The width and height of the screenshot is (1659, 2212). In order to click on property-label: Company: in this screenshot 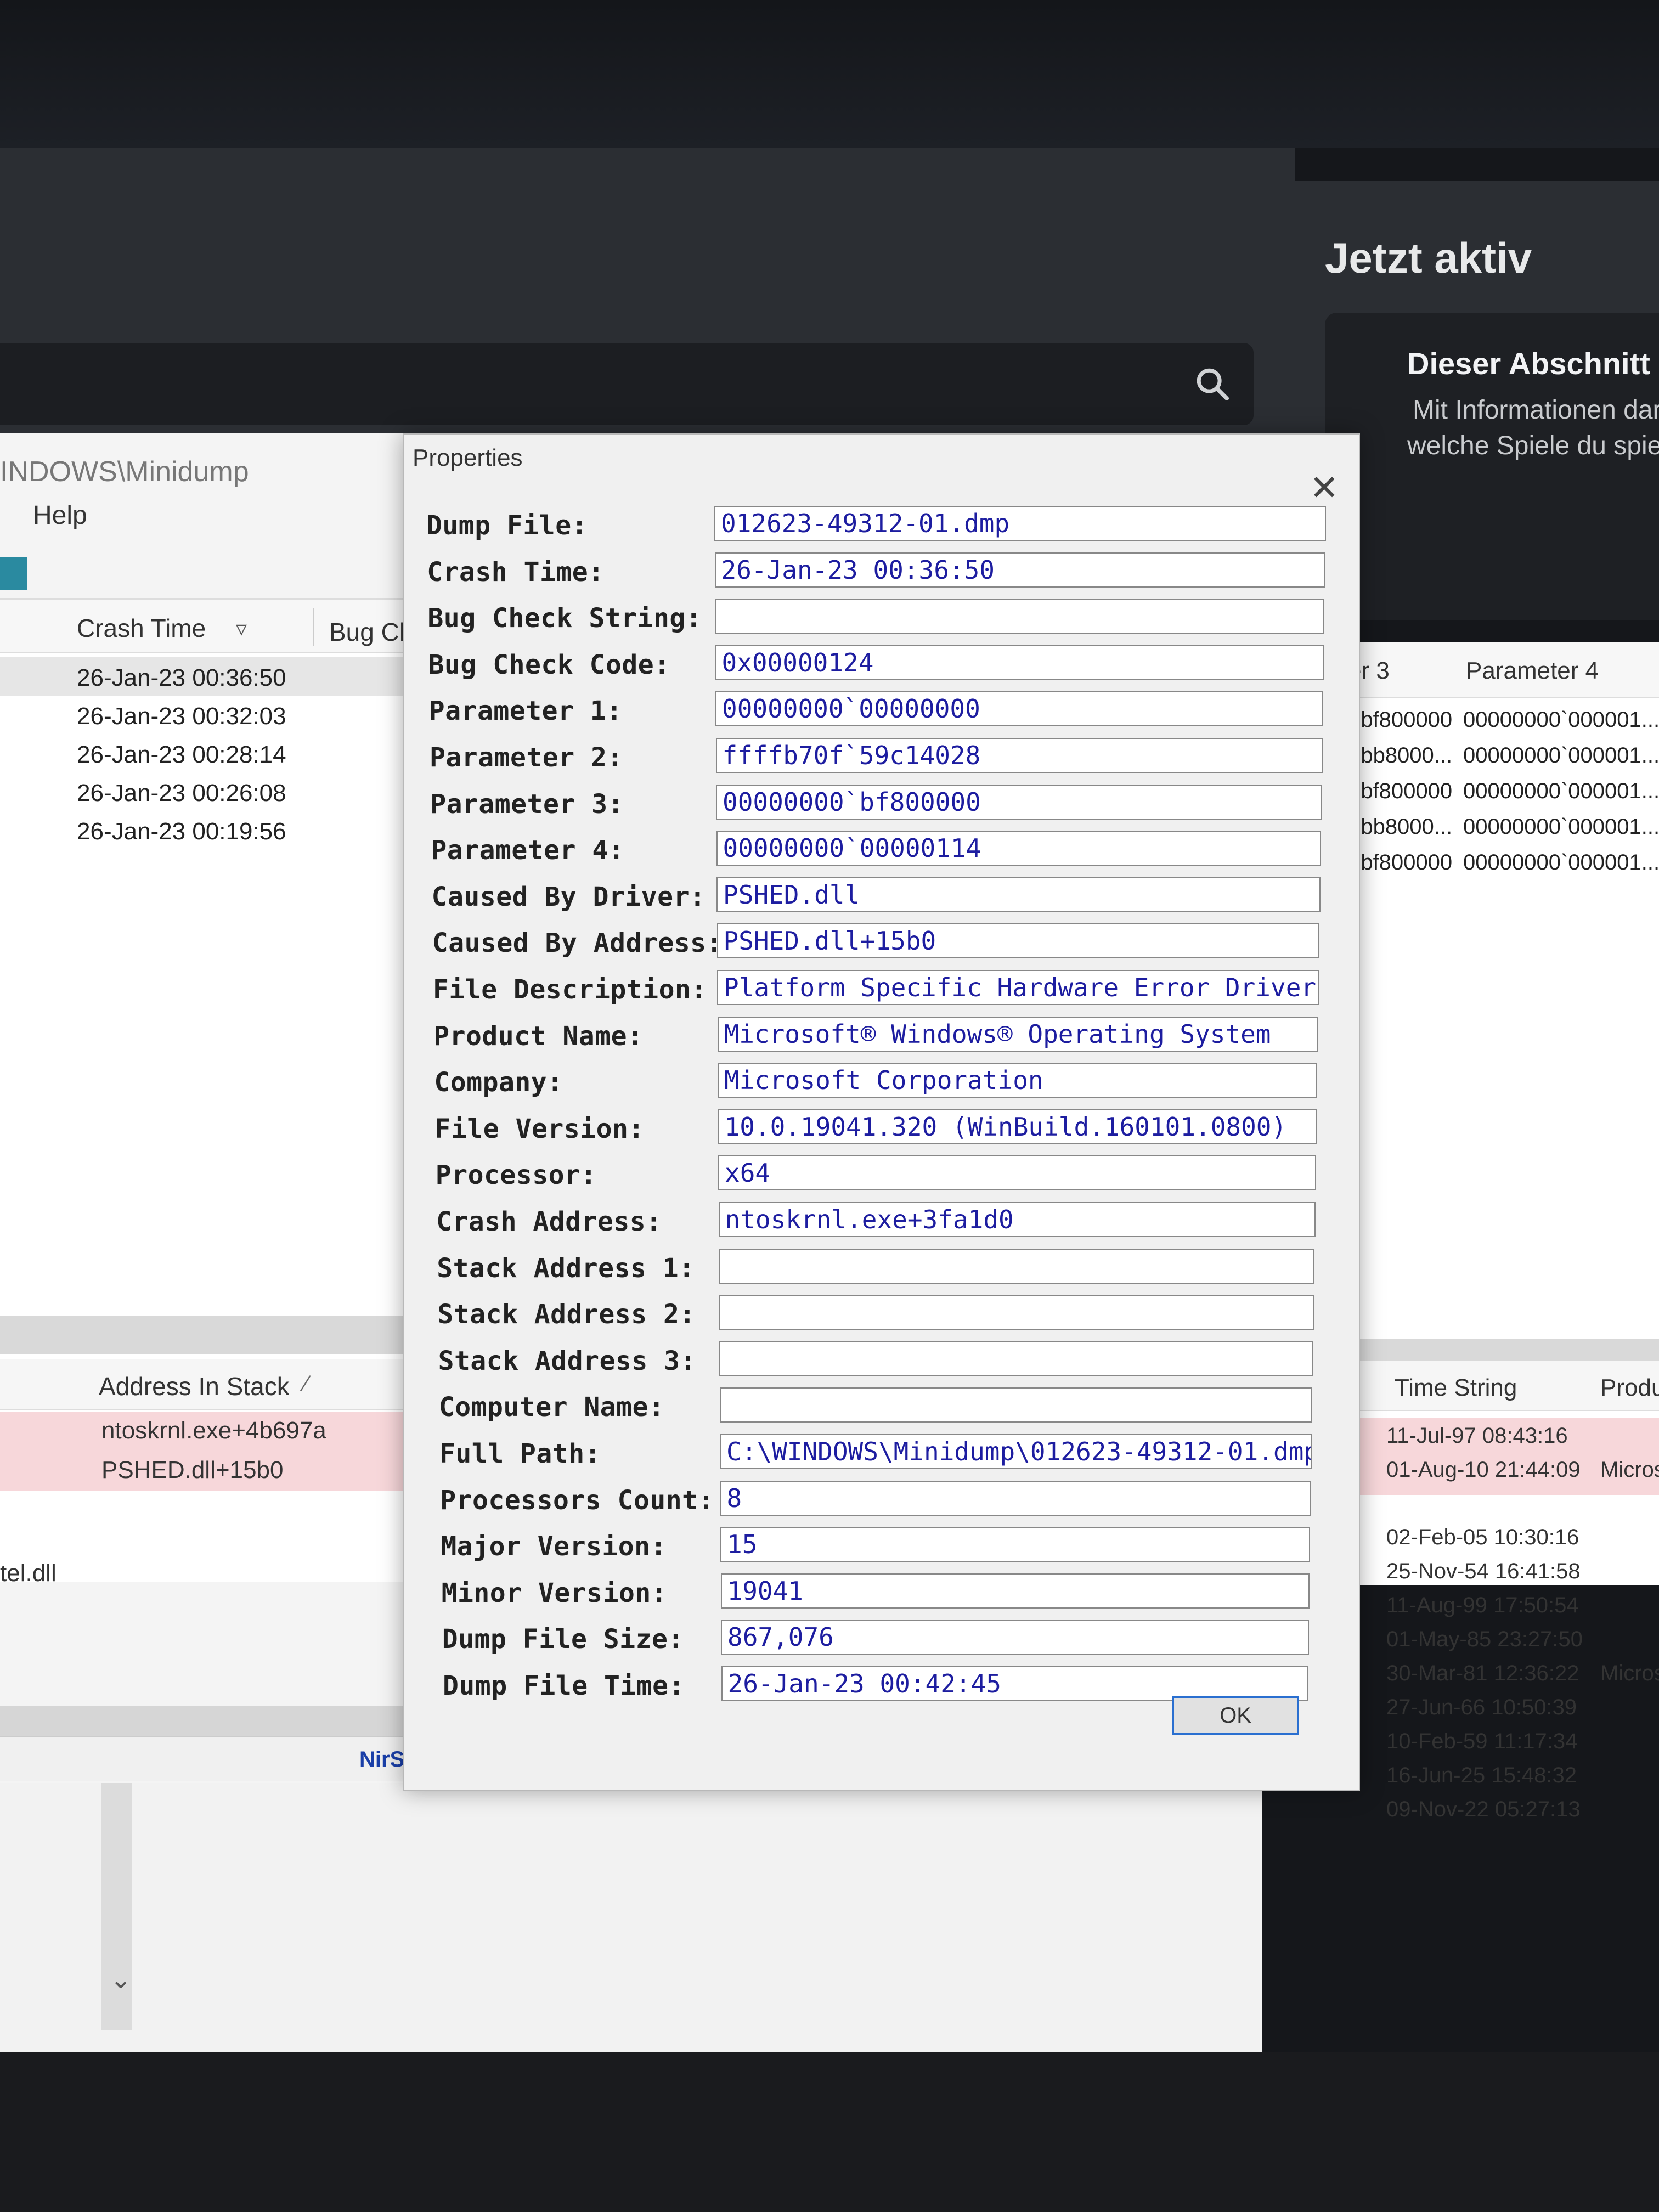, I will do `click(498, 1082)`.